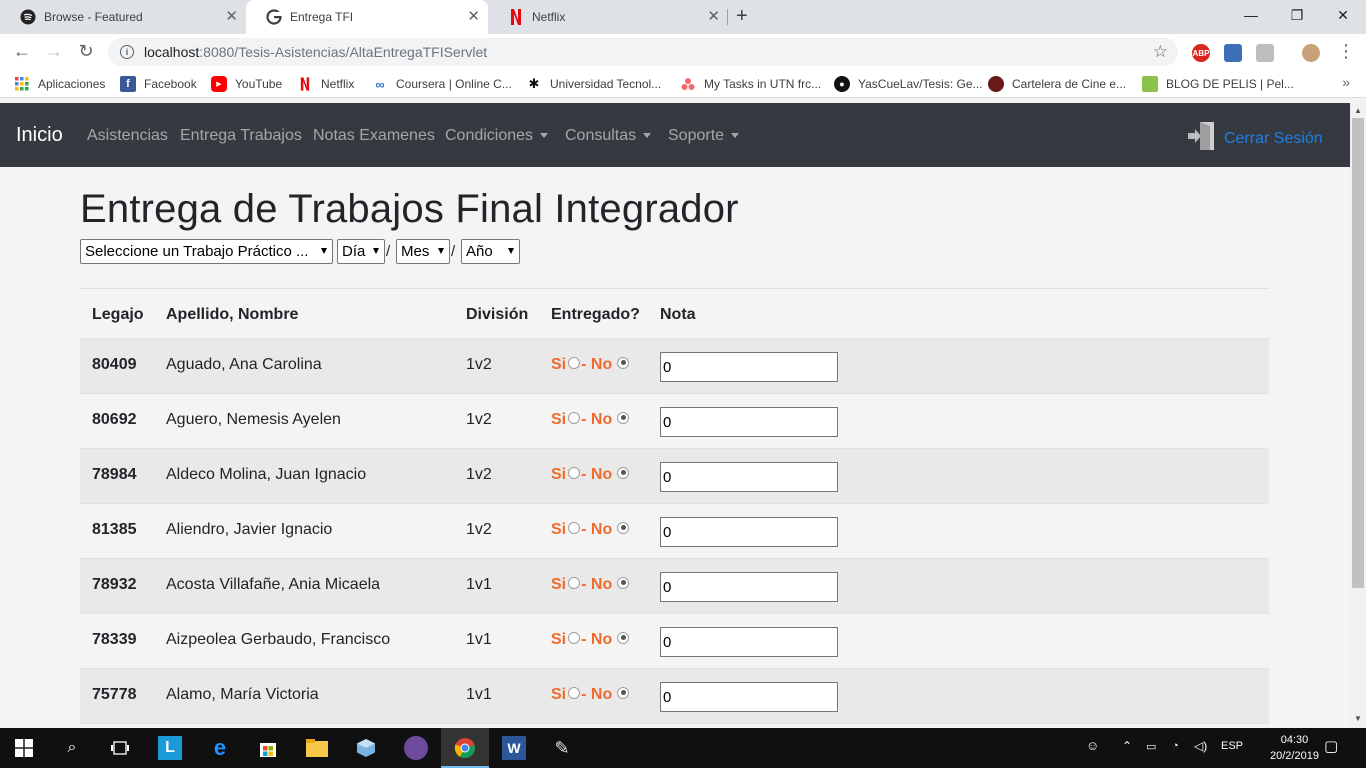  Describe the element at coordinates (39, 135) in the screenshot. I see `navbar-brand: Inicio` at that location.